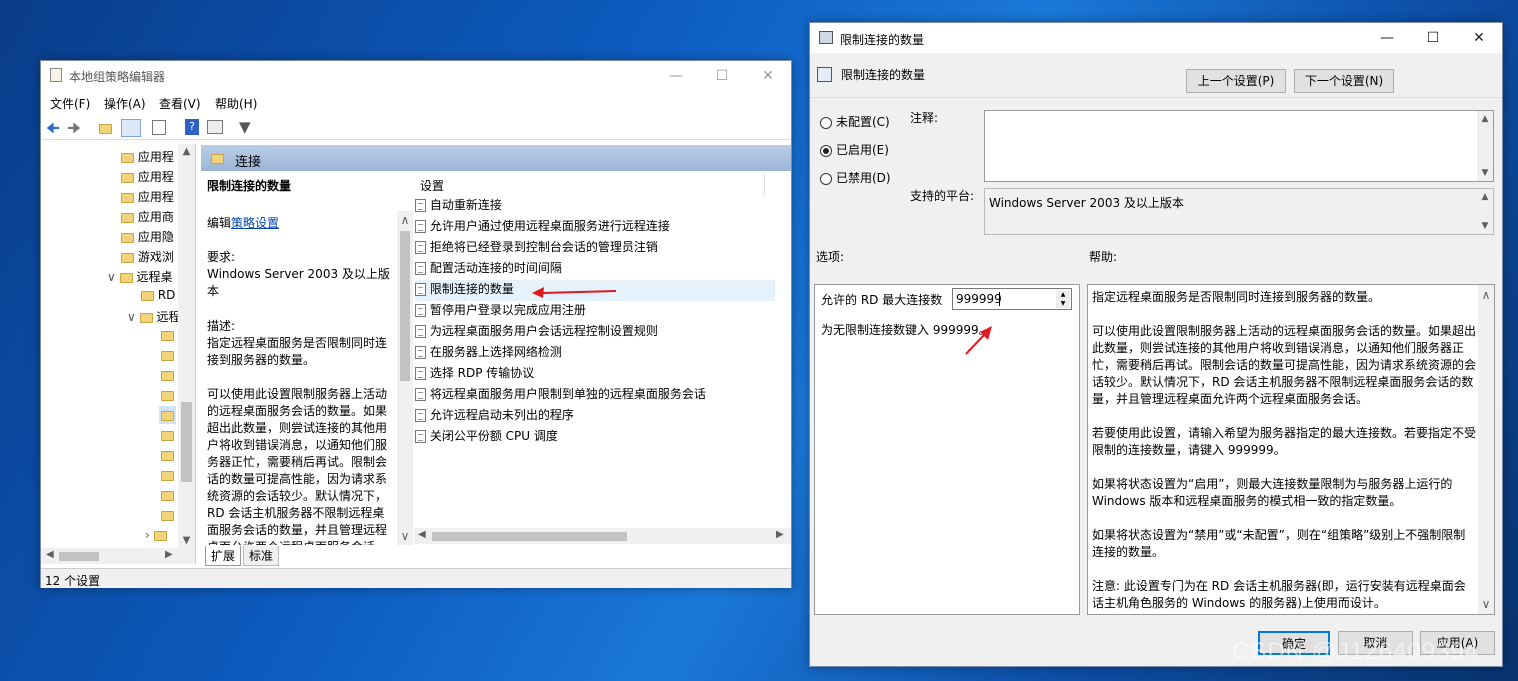 The height and width of the screenshot is (681, 1518). I want to click on radio-enabled: 已启用(E), so click(854, 149).